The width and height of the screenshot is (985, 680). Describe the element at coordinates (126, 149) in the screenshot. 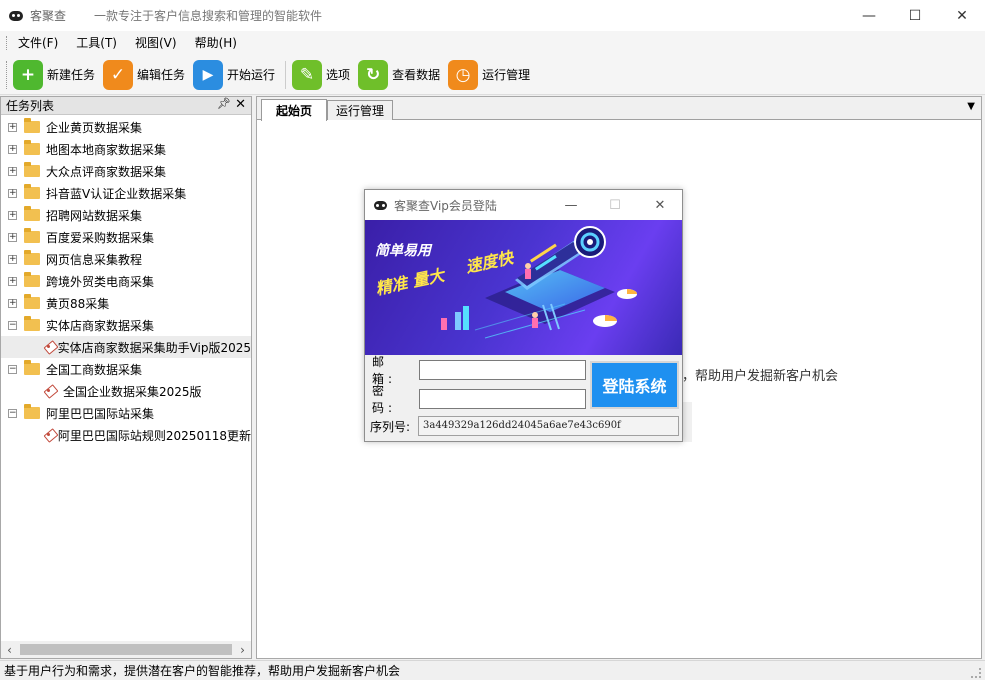

I see `tree-folder: + 地图本地商家数据采集` at that location.